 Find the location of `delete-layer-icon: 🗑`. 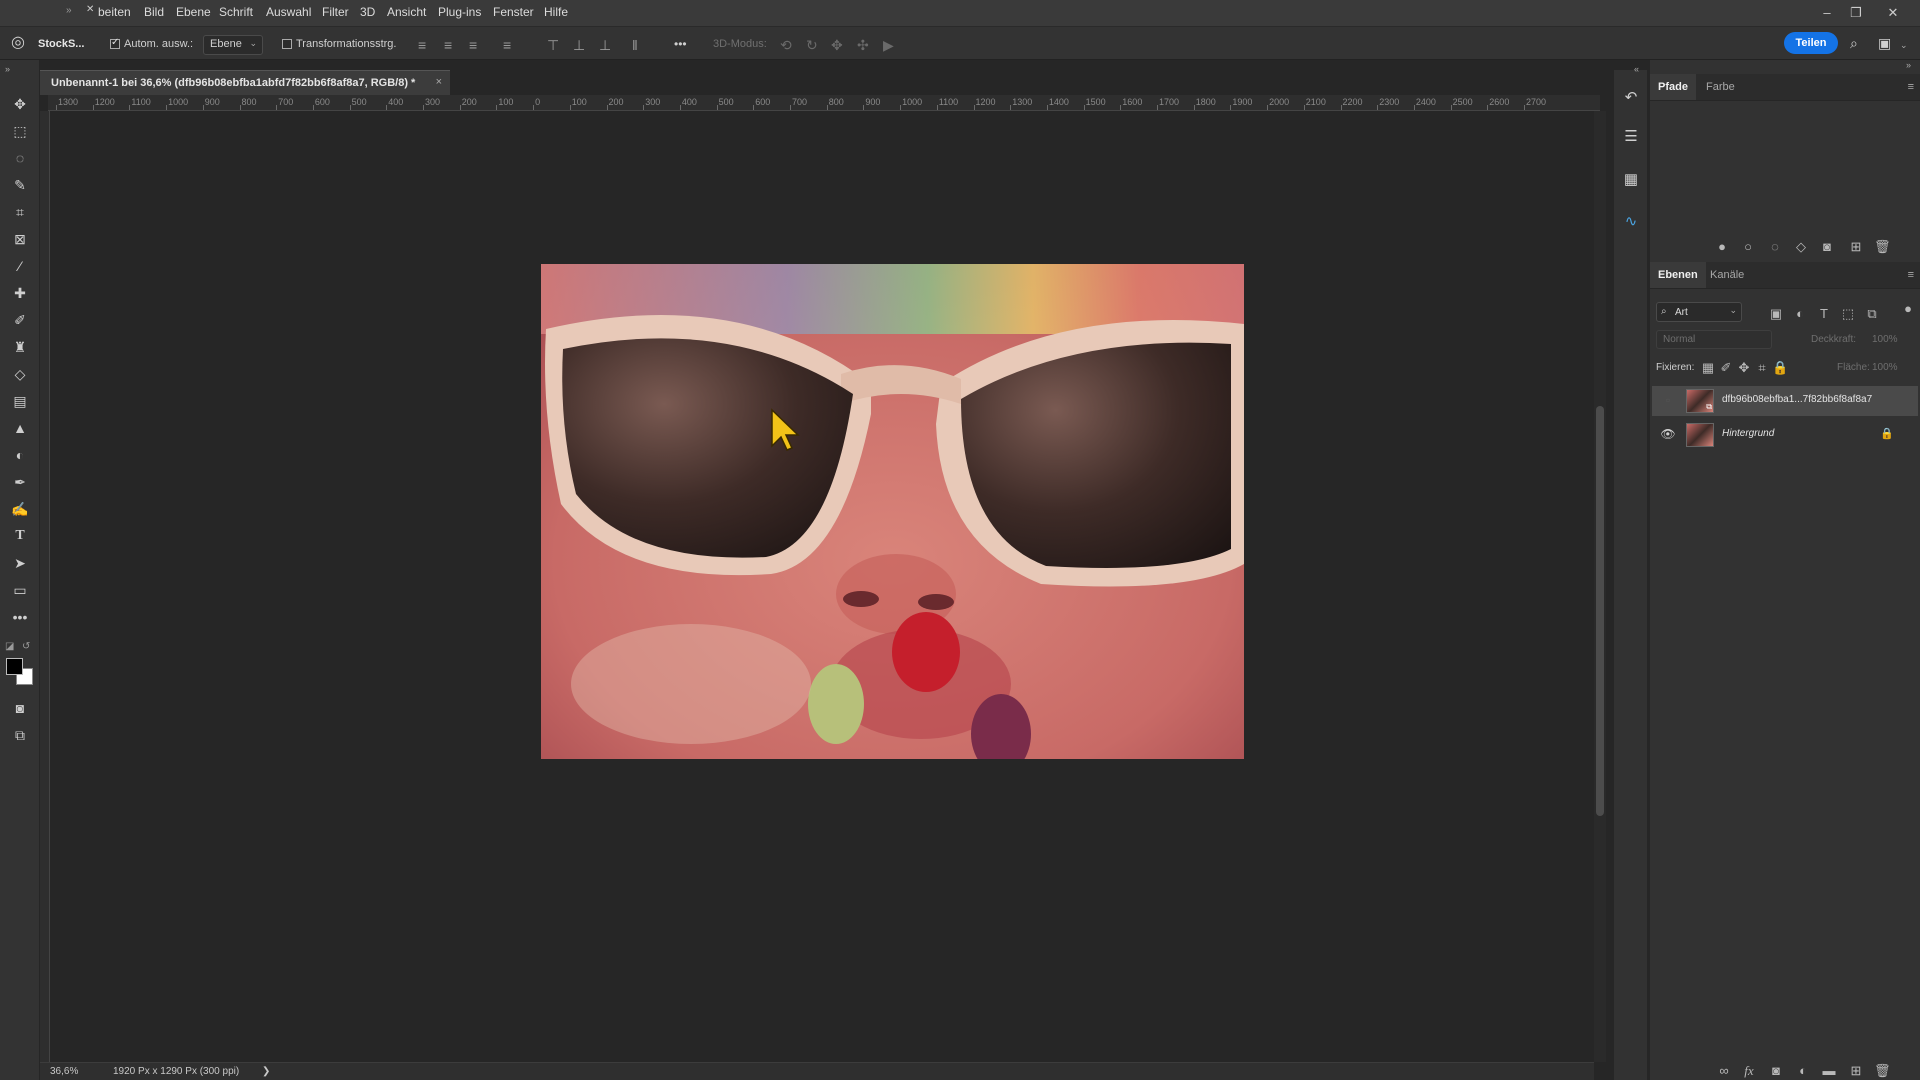

delete-layer-icon: 🗑 is located at coordinates (1882, 1070).